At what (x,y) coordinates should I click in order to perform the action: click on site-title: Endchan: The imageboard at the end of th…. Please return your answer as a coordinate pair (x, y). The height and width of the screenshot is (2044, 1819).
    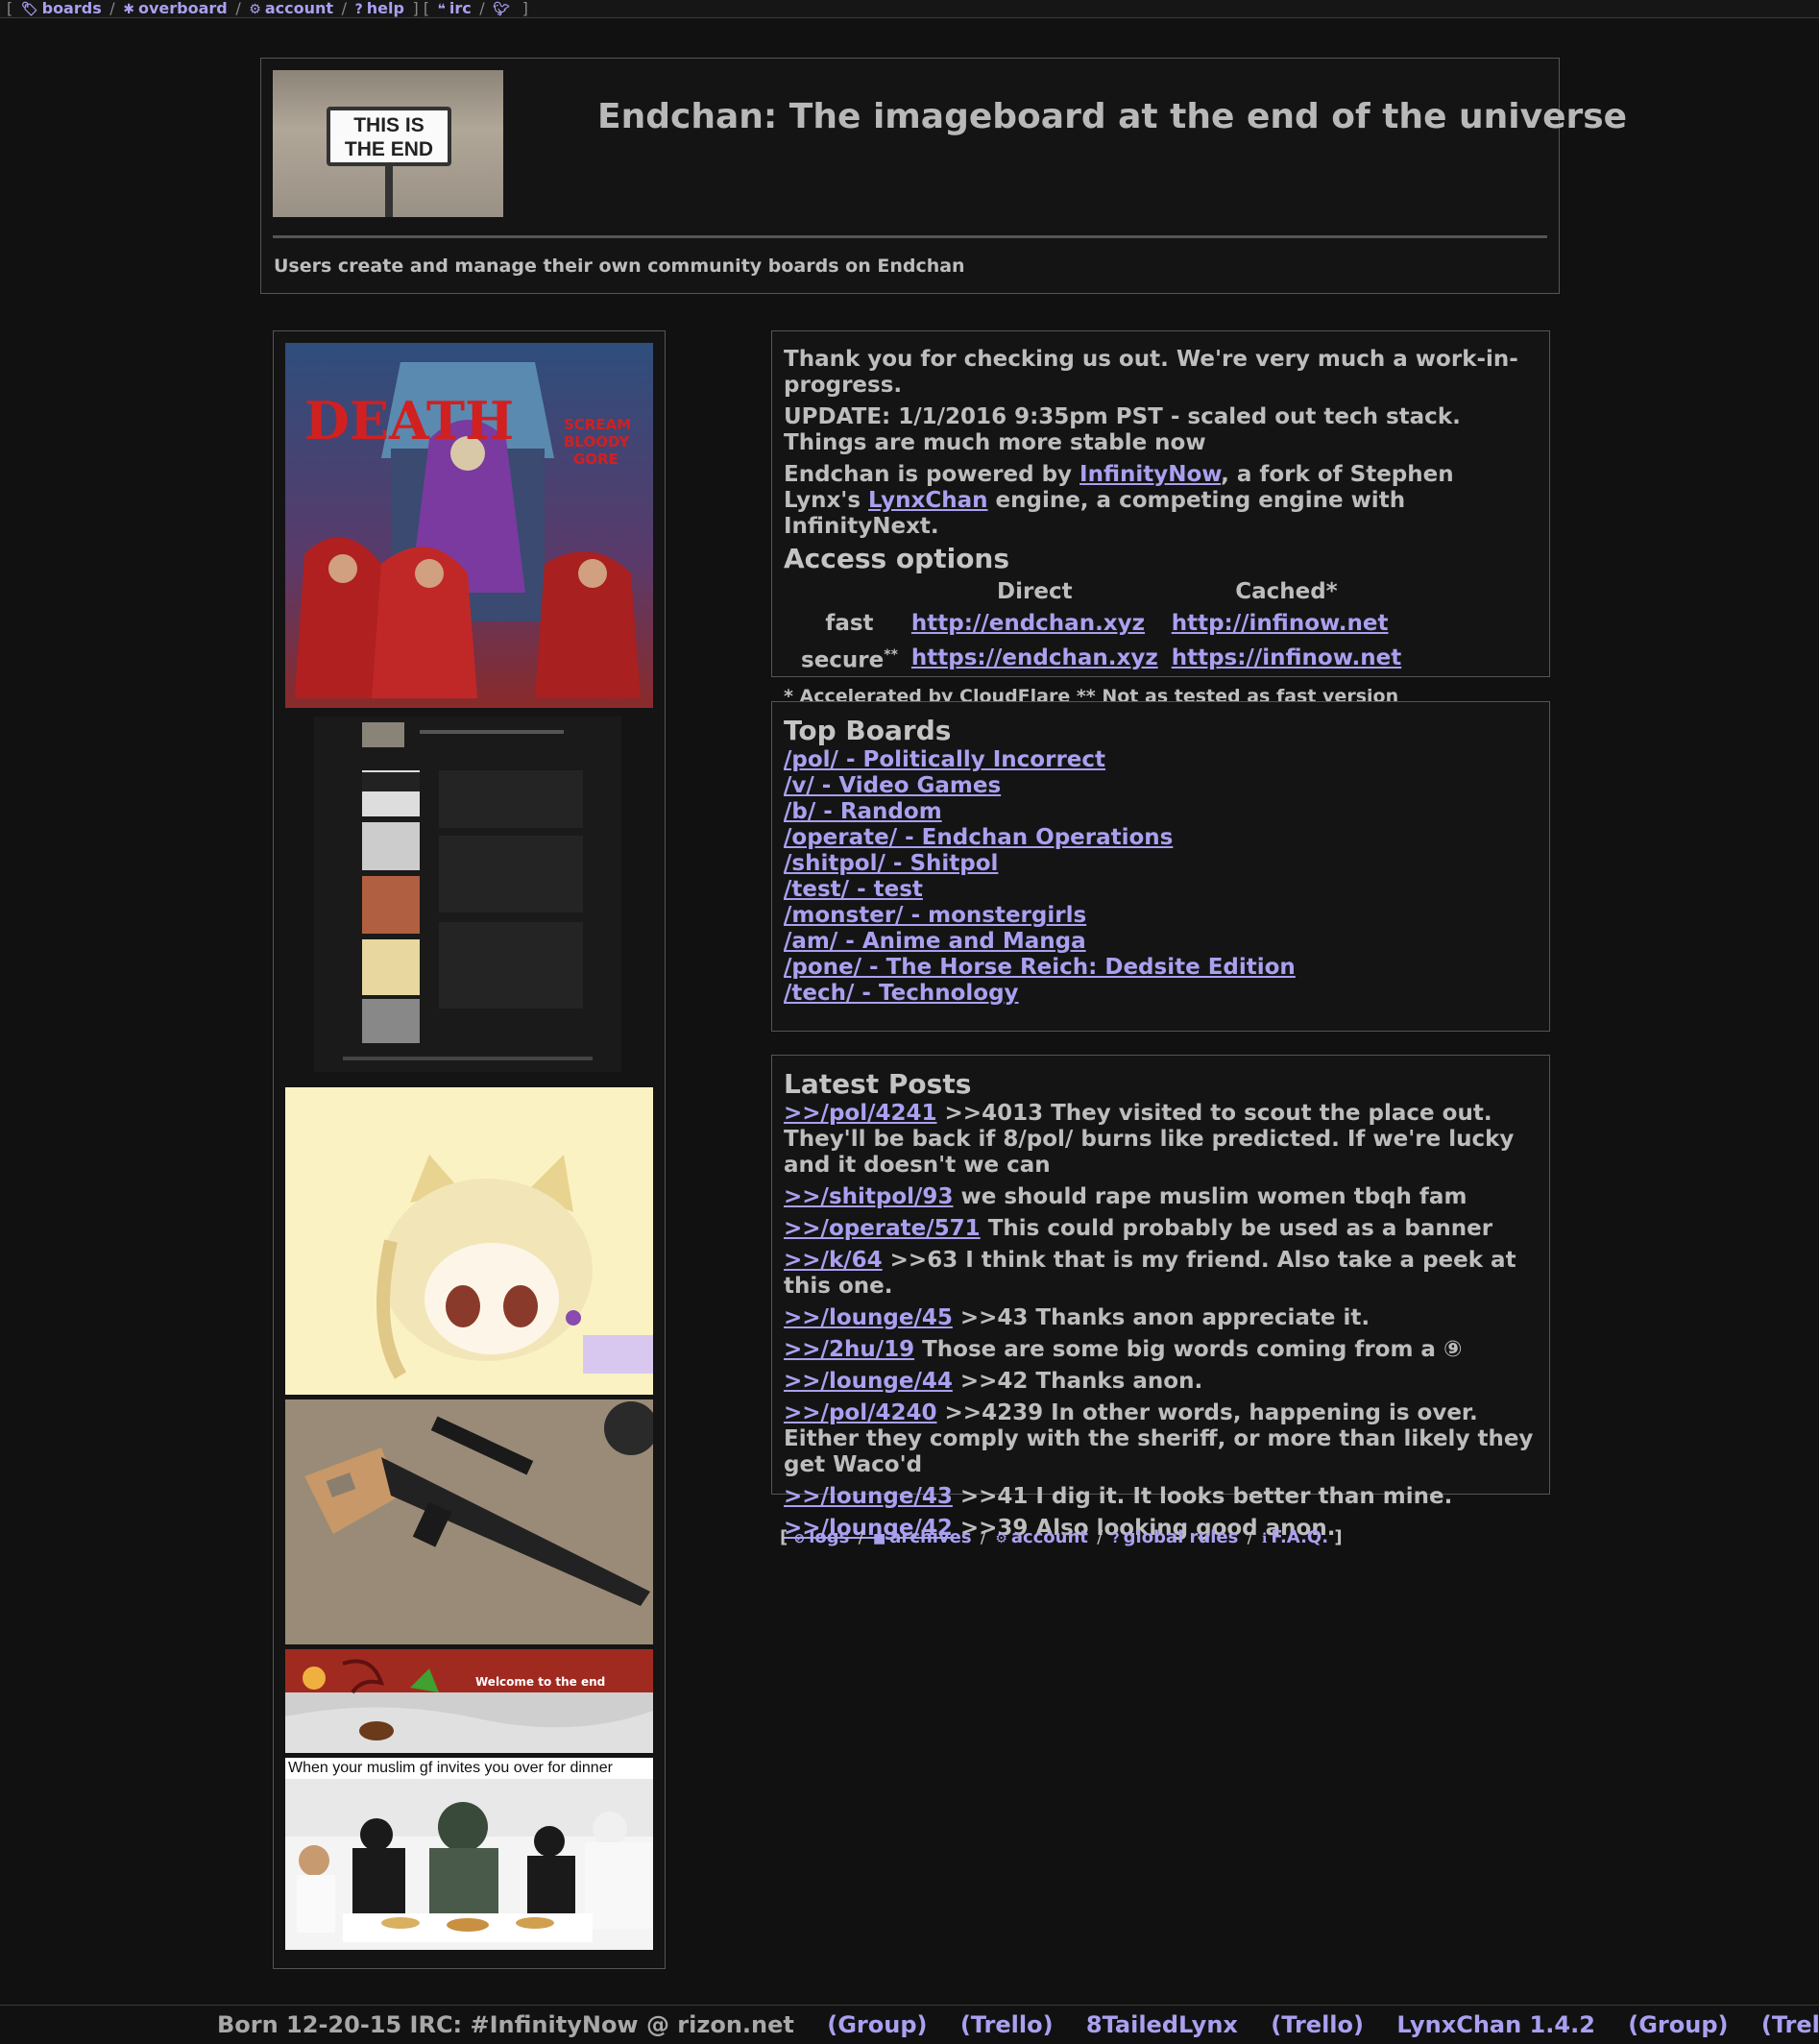
    Looking at the image, I should click on (1112, 116).